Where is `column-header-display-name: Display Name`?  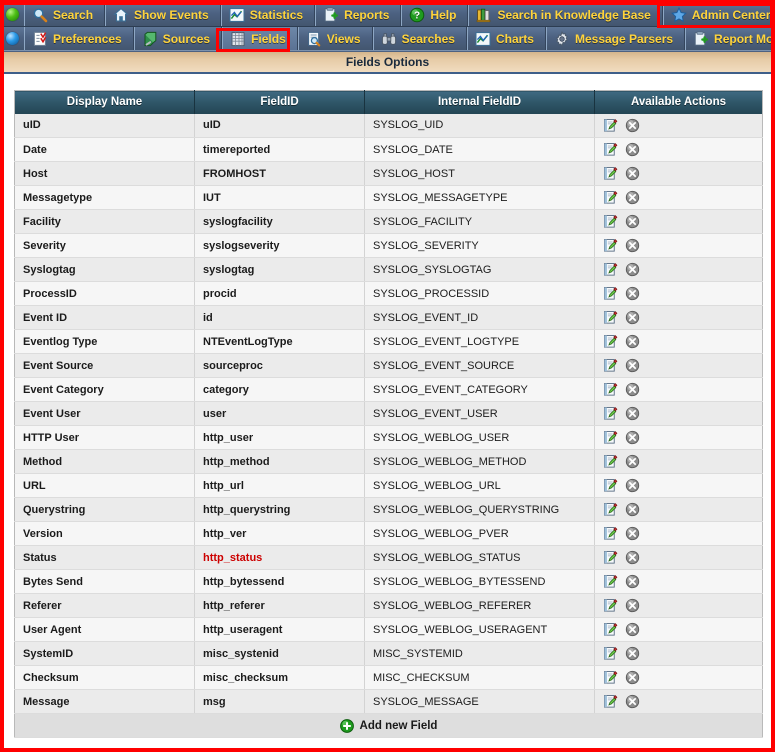 column-header-display-name: Display Name is located at coordinates (104, 102).